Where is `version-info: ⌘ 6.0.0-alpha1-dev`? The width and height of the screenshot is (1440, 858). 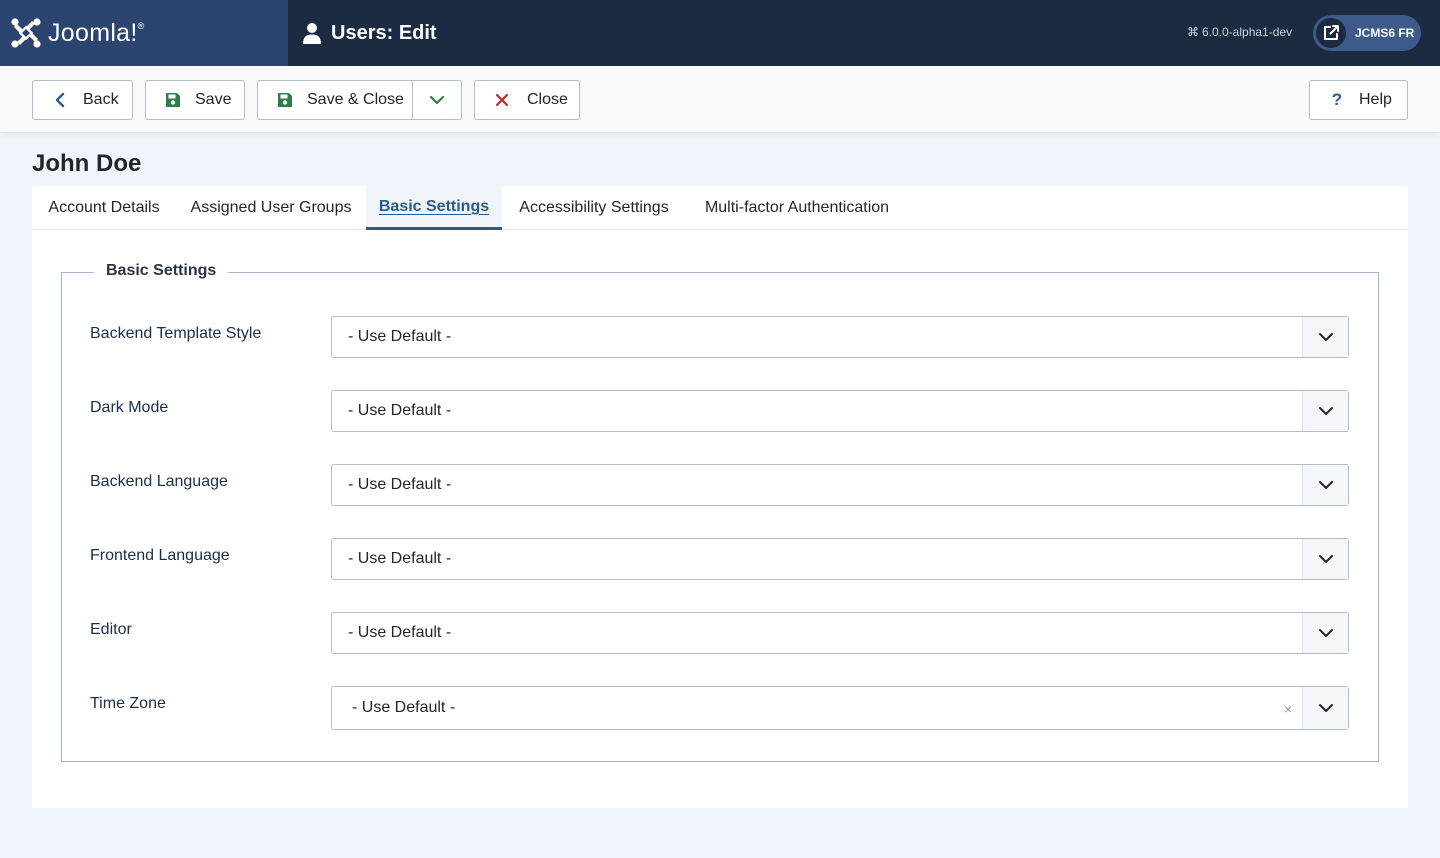 version-info: ⌘ 6.0.0-alpha1-dev is located at coordinates (1239, 32).